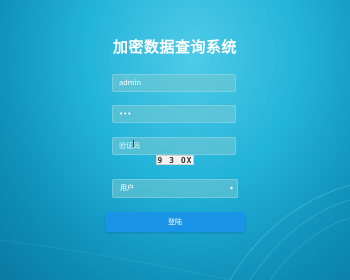 This screenshot has width=350, height=280. I want to click on captcha-input: 验证码, so click(174, 146).